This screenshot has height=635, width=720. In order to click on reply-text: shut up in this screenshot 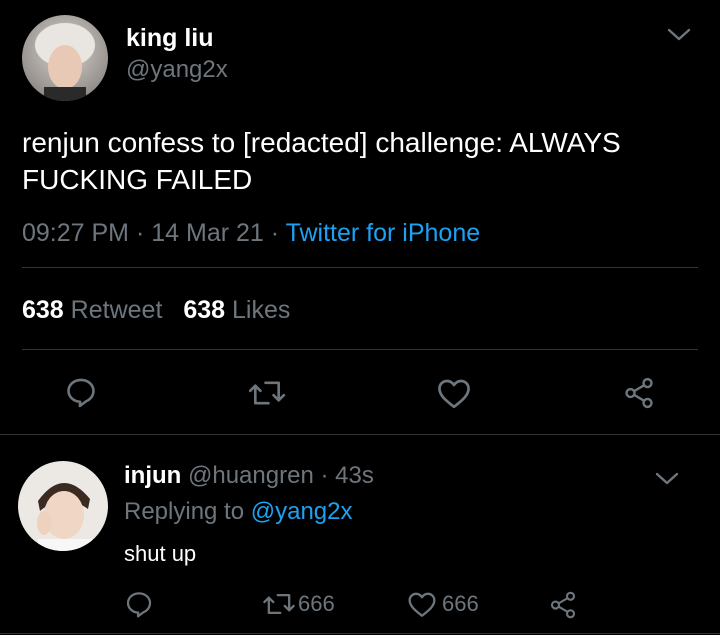, I will do `click(160, 553)`.